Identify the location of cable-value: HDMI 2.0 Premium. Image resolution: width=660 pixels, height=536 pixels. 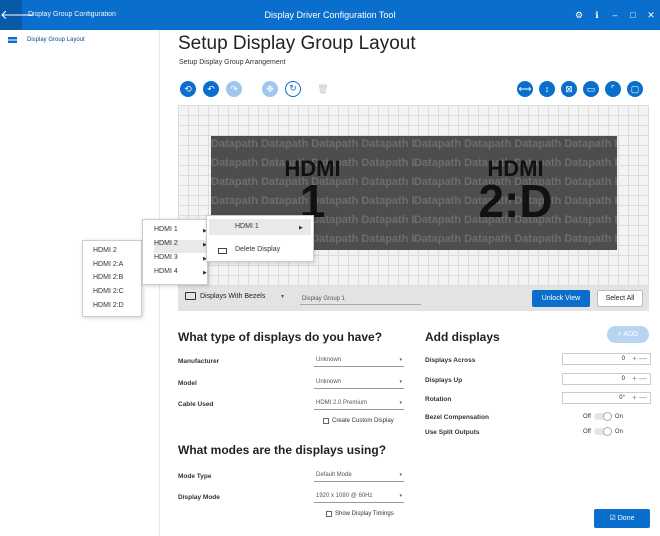
(342, 403).